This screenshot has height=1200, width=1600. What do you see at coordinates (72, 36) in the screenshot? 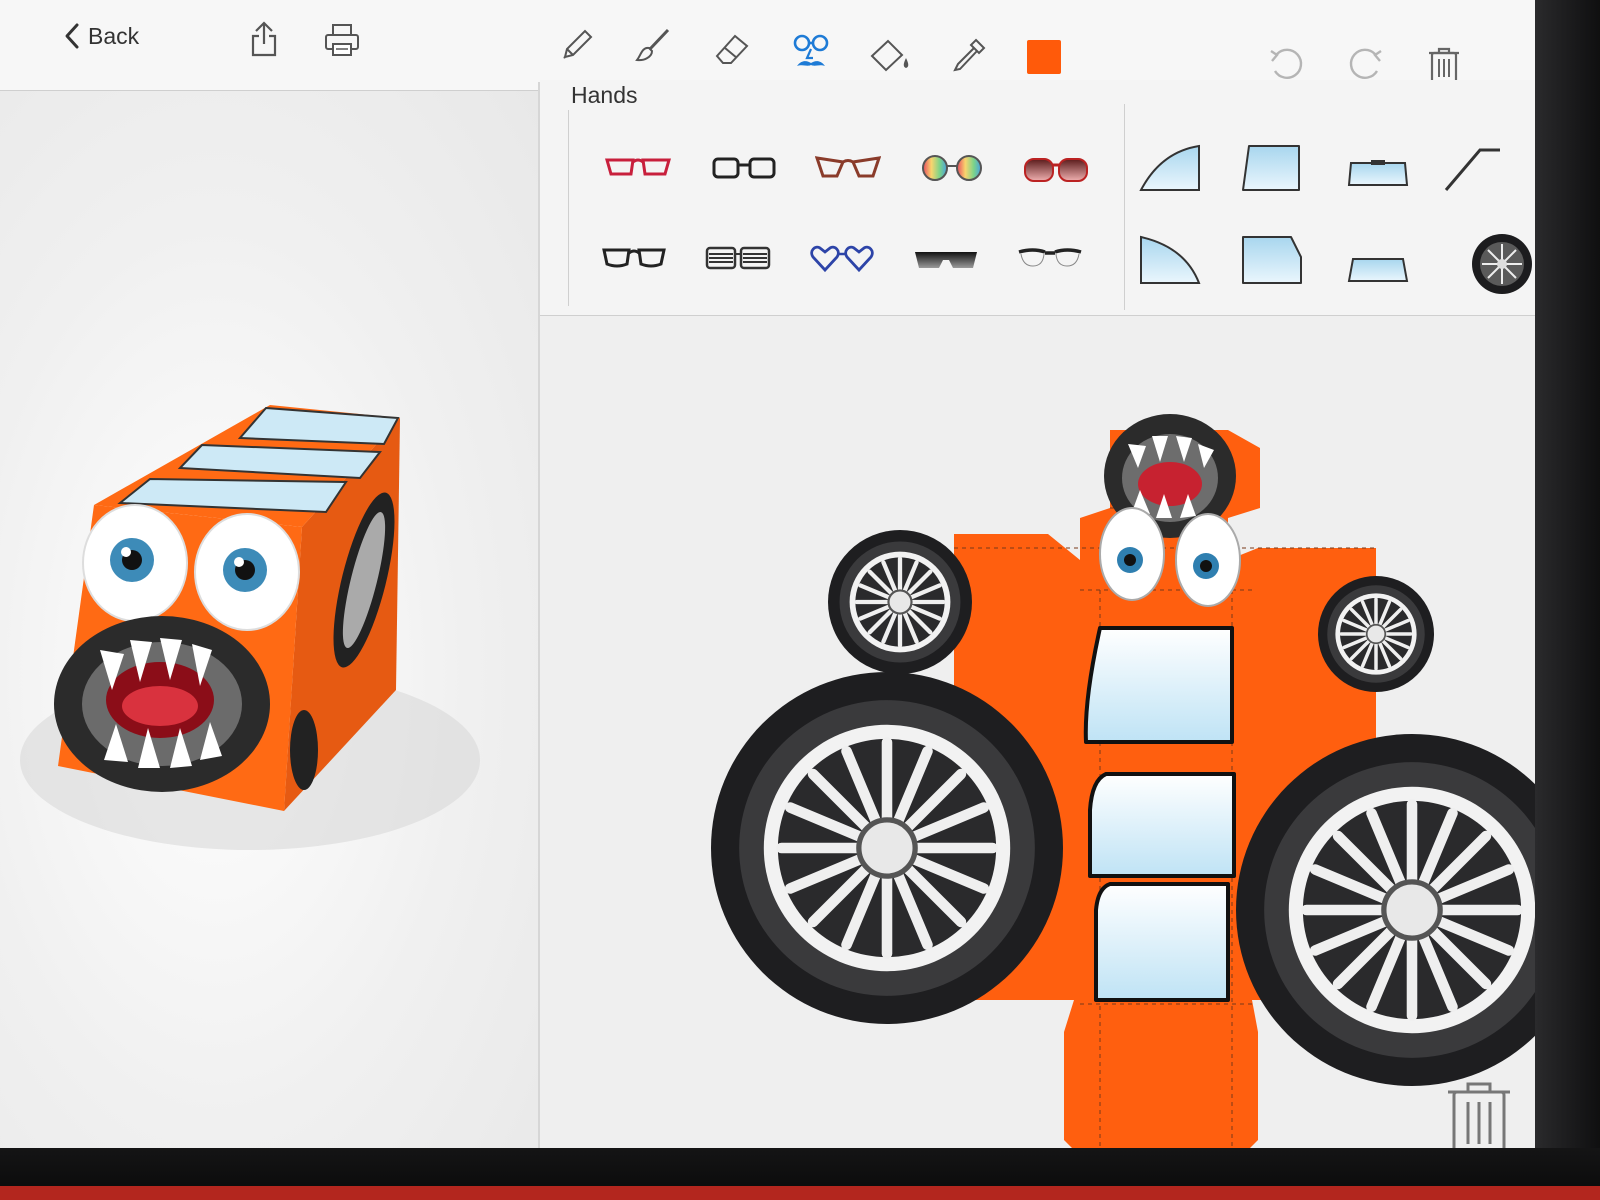
I see `chevron-left-icon` at bounding box center [72, 36].